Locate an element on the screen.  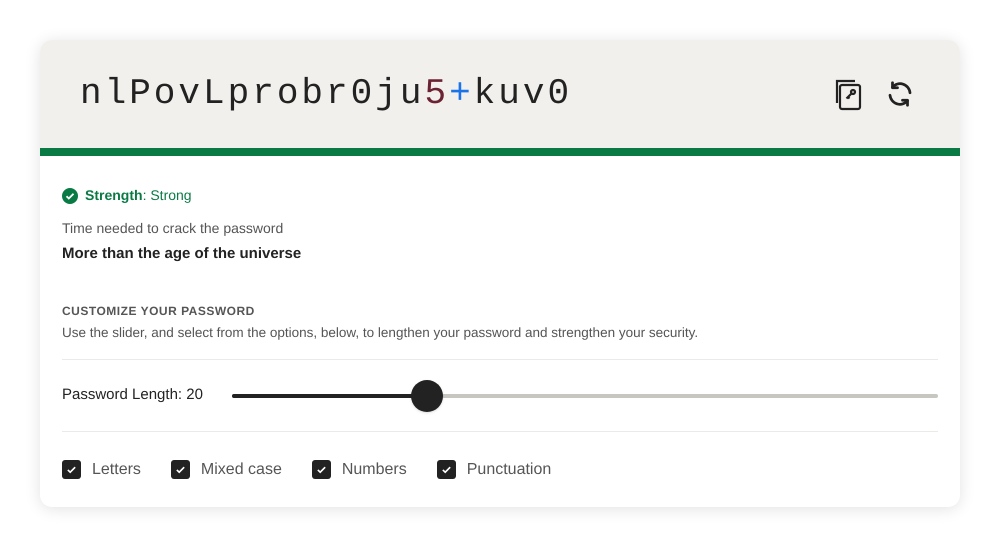
length-label: Password Length: 20 is located at coordinates (133, 395).